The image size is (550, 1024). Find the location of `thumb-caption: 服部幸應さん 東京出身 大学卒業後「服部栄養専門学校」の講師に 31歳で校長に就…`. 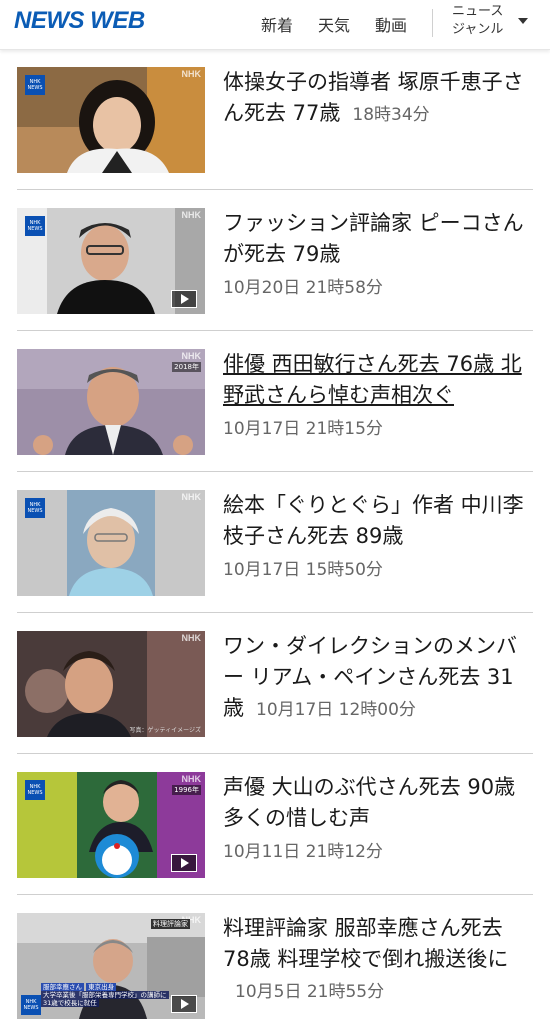

thumb-caption: 服部幸應さん 東京出身 大学卒業後「服部栄養専門学校」の講師に 31歳で校長に就… is located at coordinates (113, 995).